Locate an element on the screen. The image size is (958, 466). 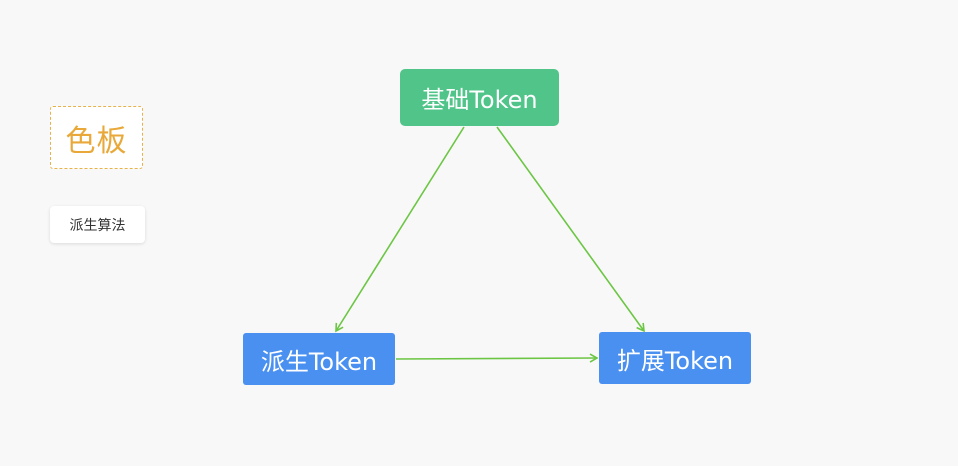
node-derived-token: 派生Token is located at coordinates (319, 359).